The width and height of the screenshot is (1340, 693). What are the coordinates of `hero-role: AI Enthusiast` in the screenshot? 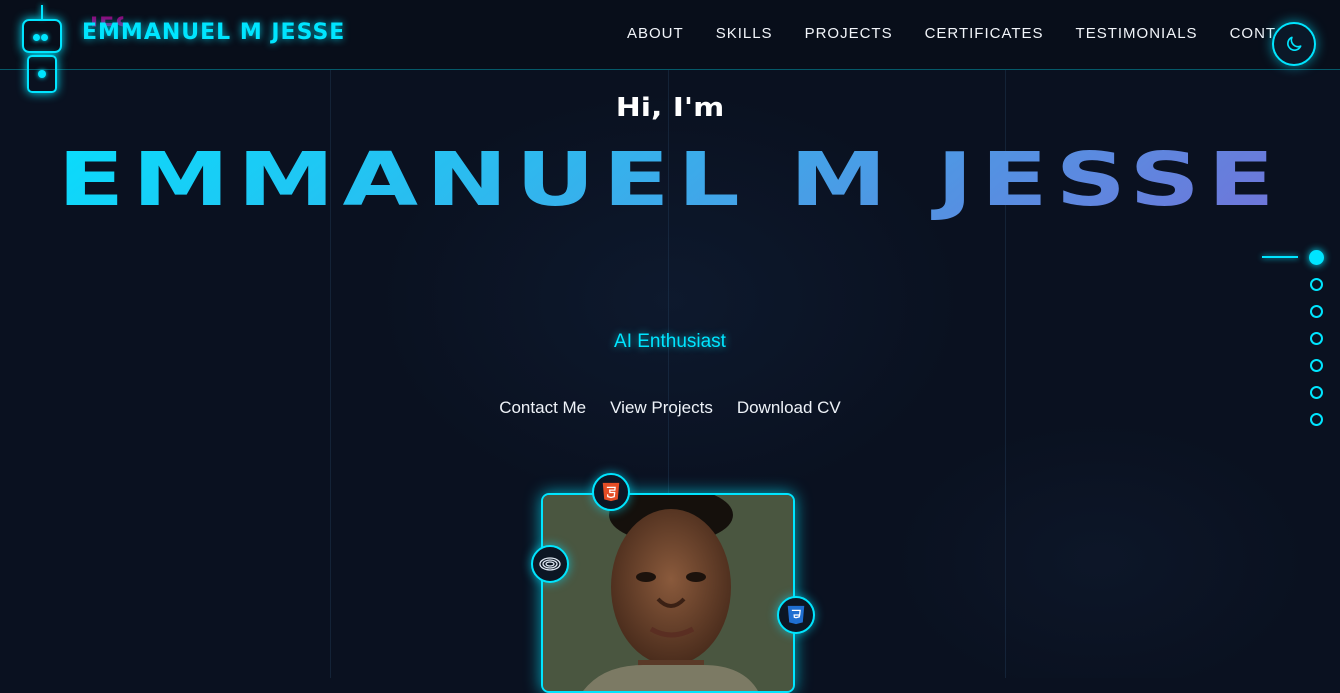 It's located at (670, 341).